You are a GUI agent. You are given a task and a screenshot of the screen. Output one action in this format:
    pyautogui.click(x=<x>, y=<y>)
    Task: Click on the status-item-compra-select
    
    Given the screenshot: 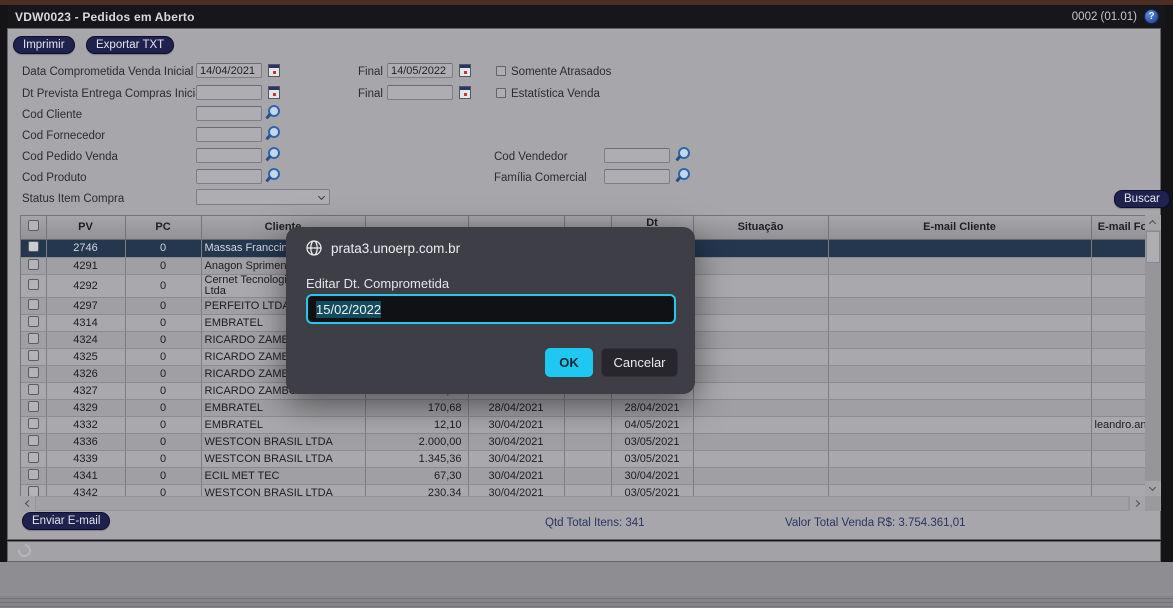 What is the action you would take?
    pyautogui.click(x=263, y=197)
    